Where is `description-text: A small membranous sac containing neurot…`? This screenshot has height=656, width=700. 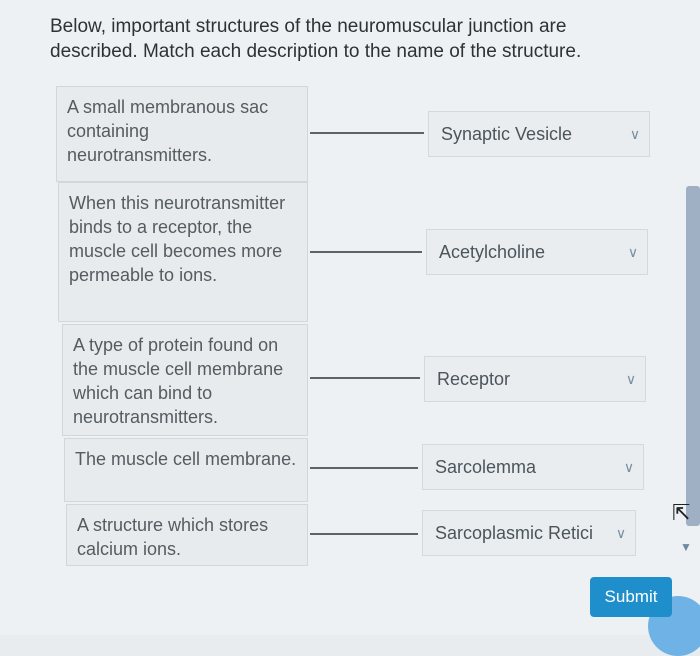 description-text: A small membranous sac containing neurot… is located at coordinates (168, 131).